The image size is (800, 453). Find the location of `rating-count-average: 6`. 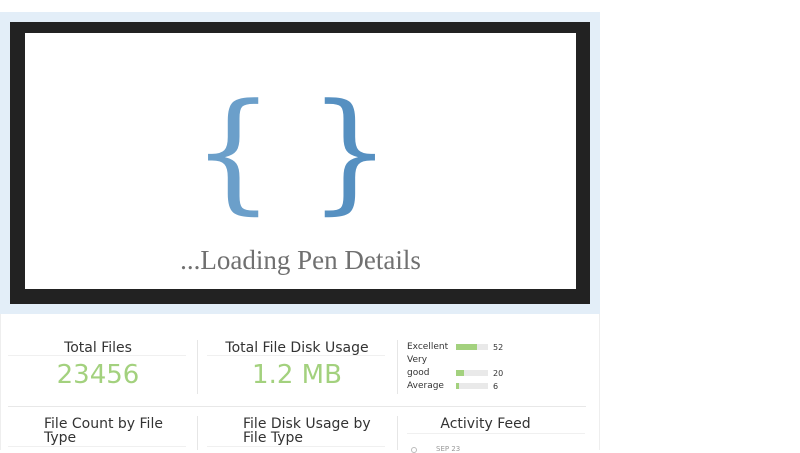

rating-count-average: 6 is located at coordinates (496, 386).